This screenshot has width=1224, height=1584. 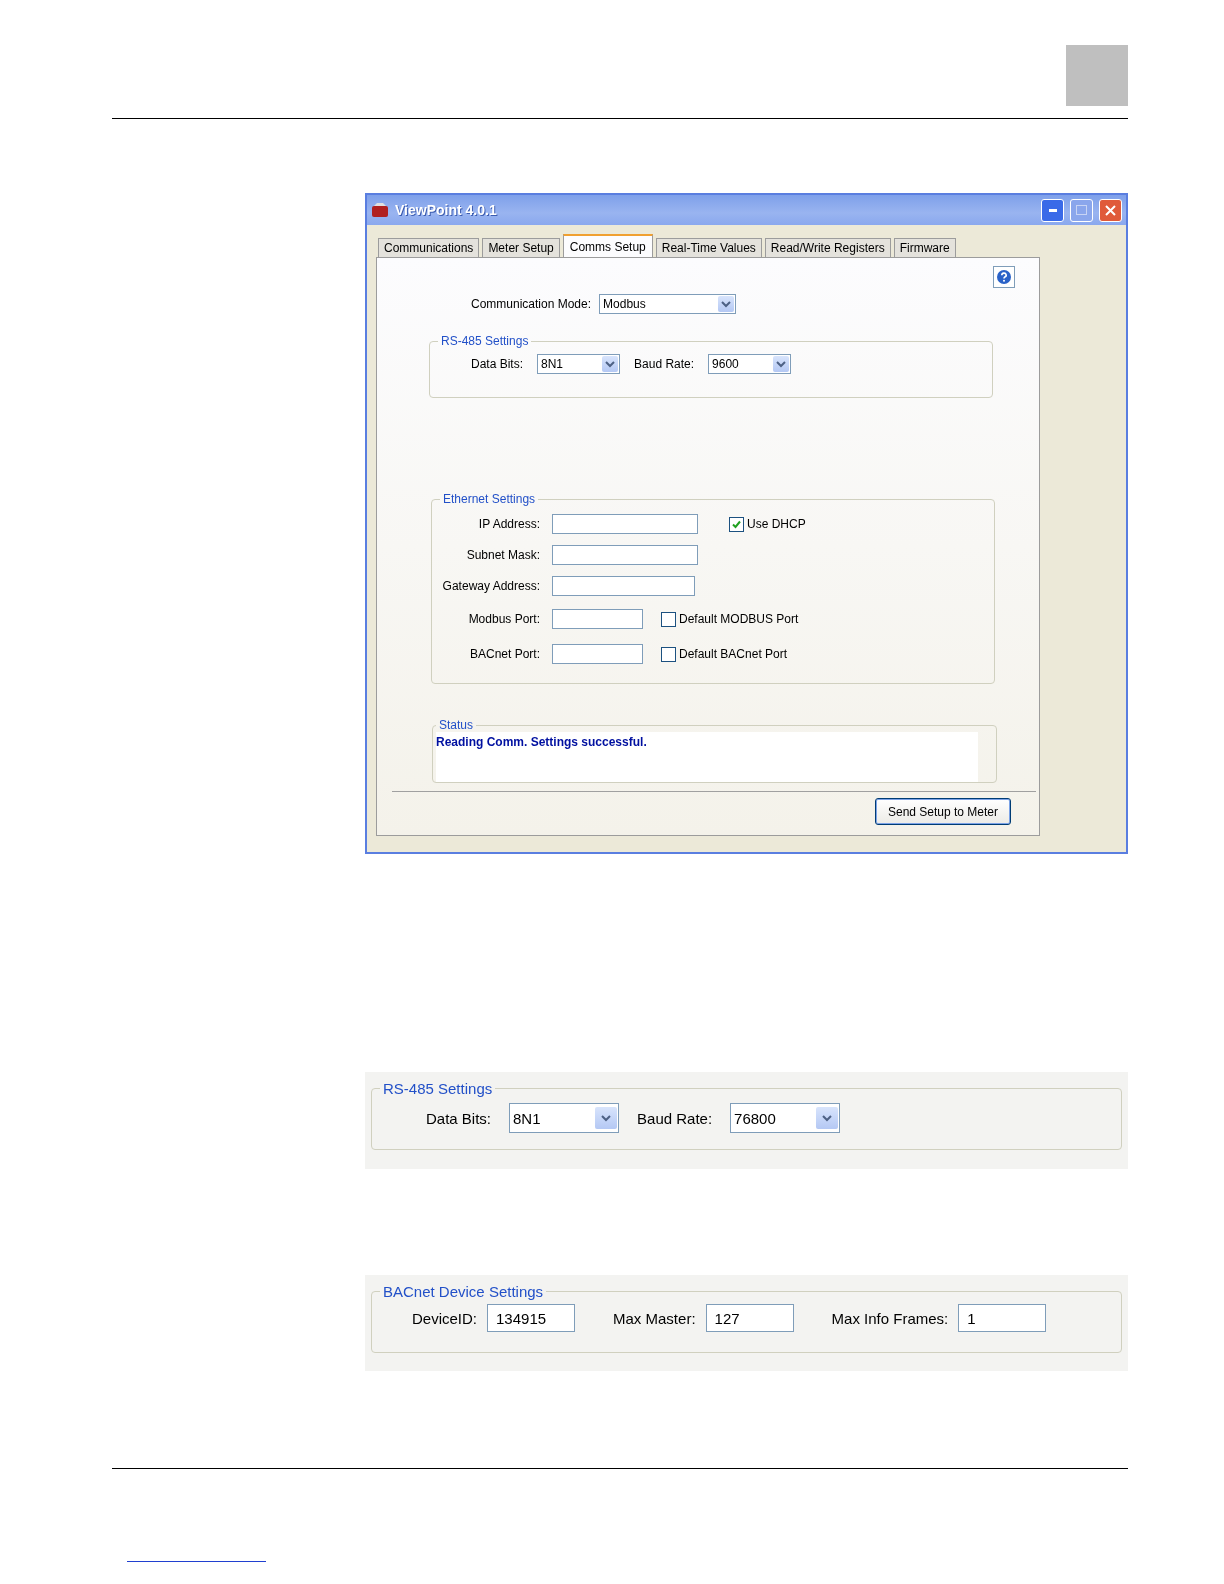 What do you see at coordinates (750, 364) in the screenshot?
I see `dropdown: 9600` at bounding box center [750, 364].